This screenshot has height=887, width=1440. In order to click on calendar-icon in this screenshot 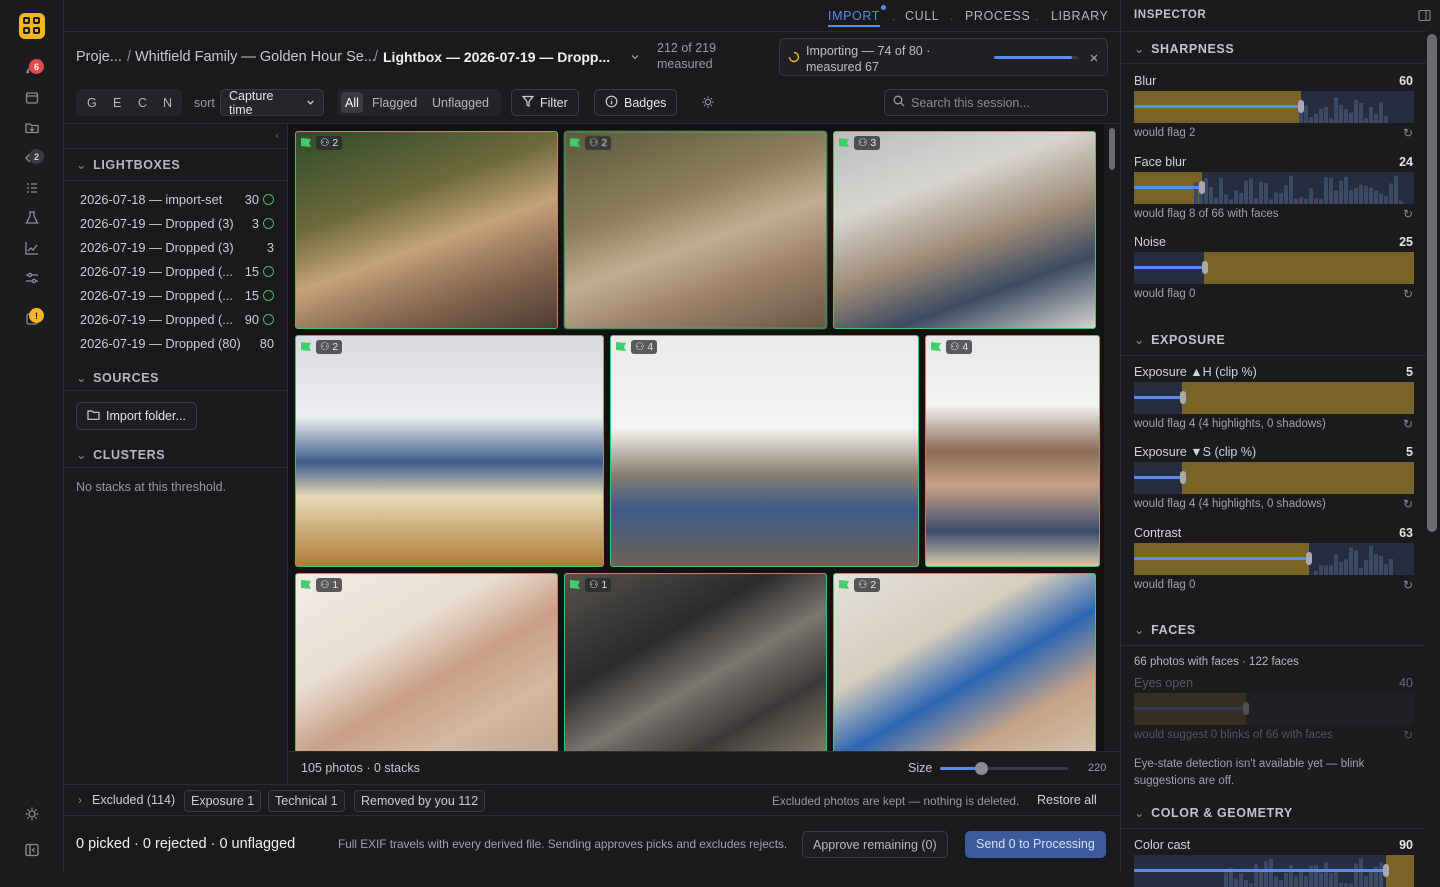, I will do `click(32, 98)`.